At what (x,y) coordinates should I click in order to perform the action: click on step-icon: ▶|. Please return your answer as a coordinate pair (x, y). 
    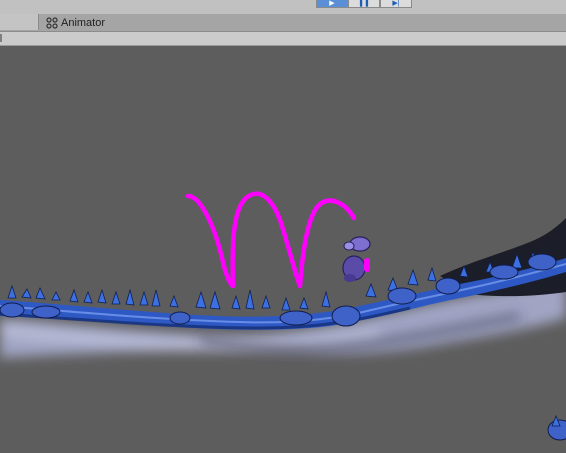
    Looking at the image, I should click on (396, 3).